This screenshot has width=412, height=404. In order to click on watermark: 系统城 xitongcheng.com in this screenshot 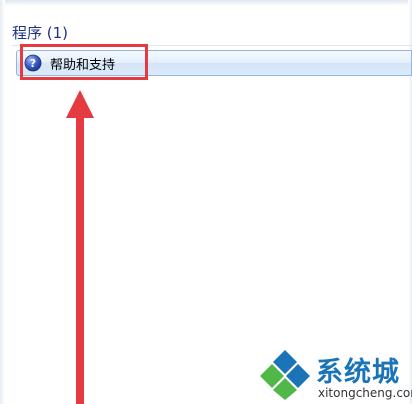, I will do `click(333, 375)`.